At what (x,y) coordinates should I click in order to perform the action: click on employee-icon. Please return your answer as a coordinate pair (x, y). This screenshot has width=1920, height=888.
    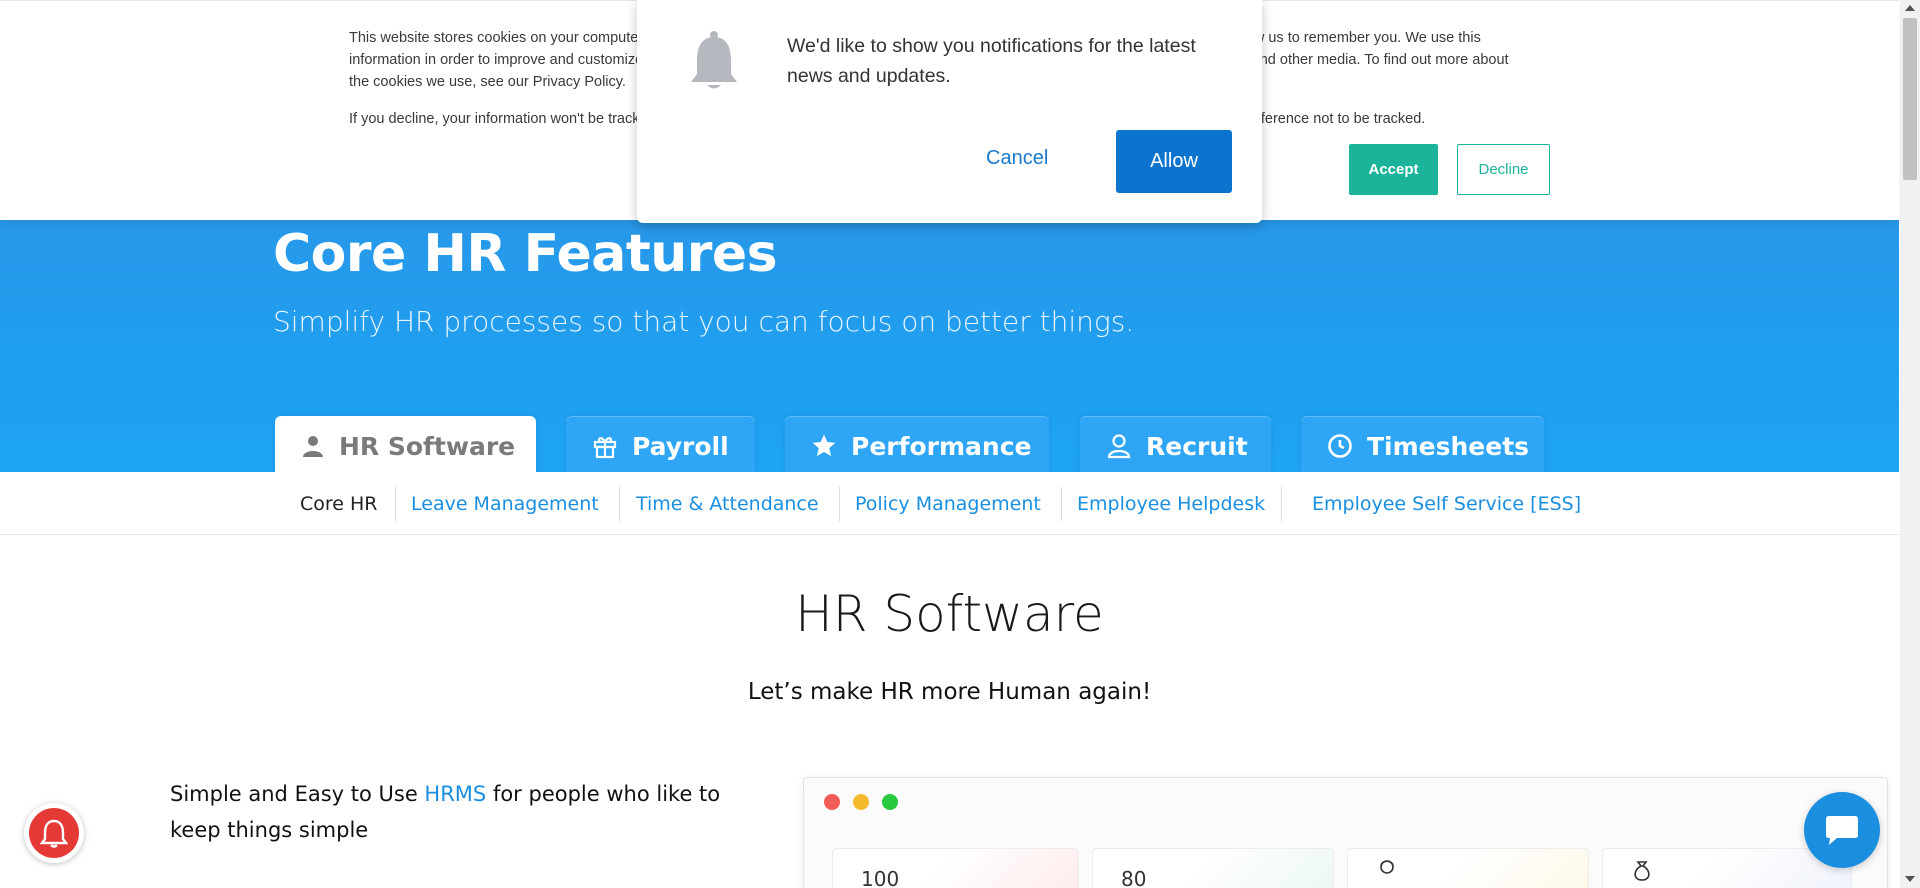
    Looking at the image, I should click on (1387, 867).